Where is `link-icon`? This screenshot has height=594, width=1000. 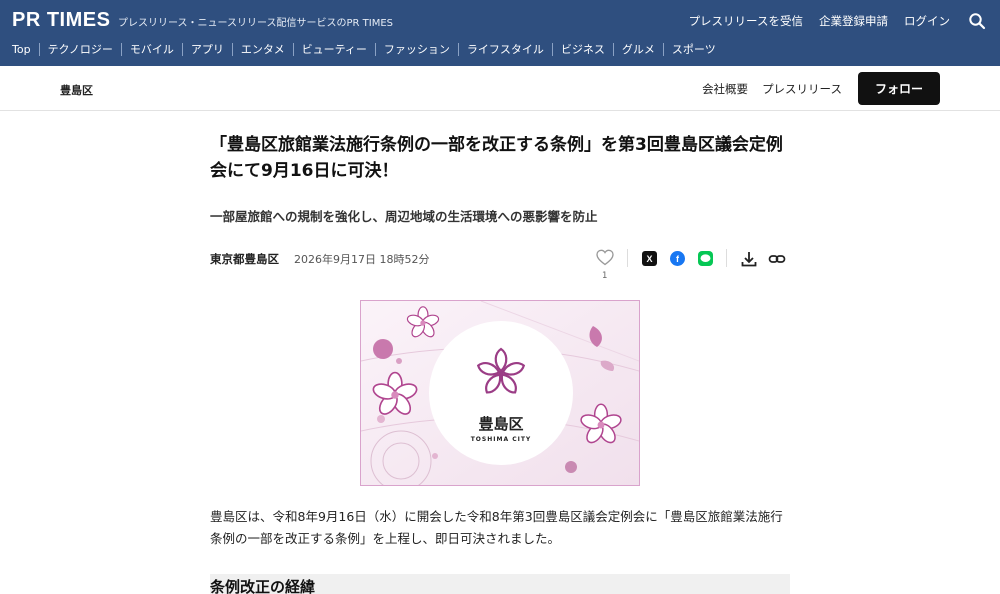 link-icon is located at coordinates (777, 259).